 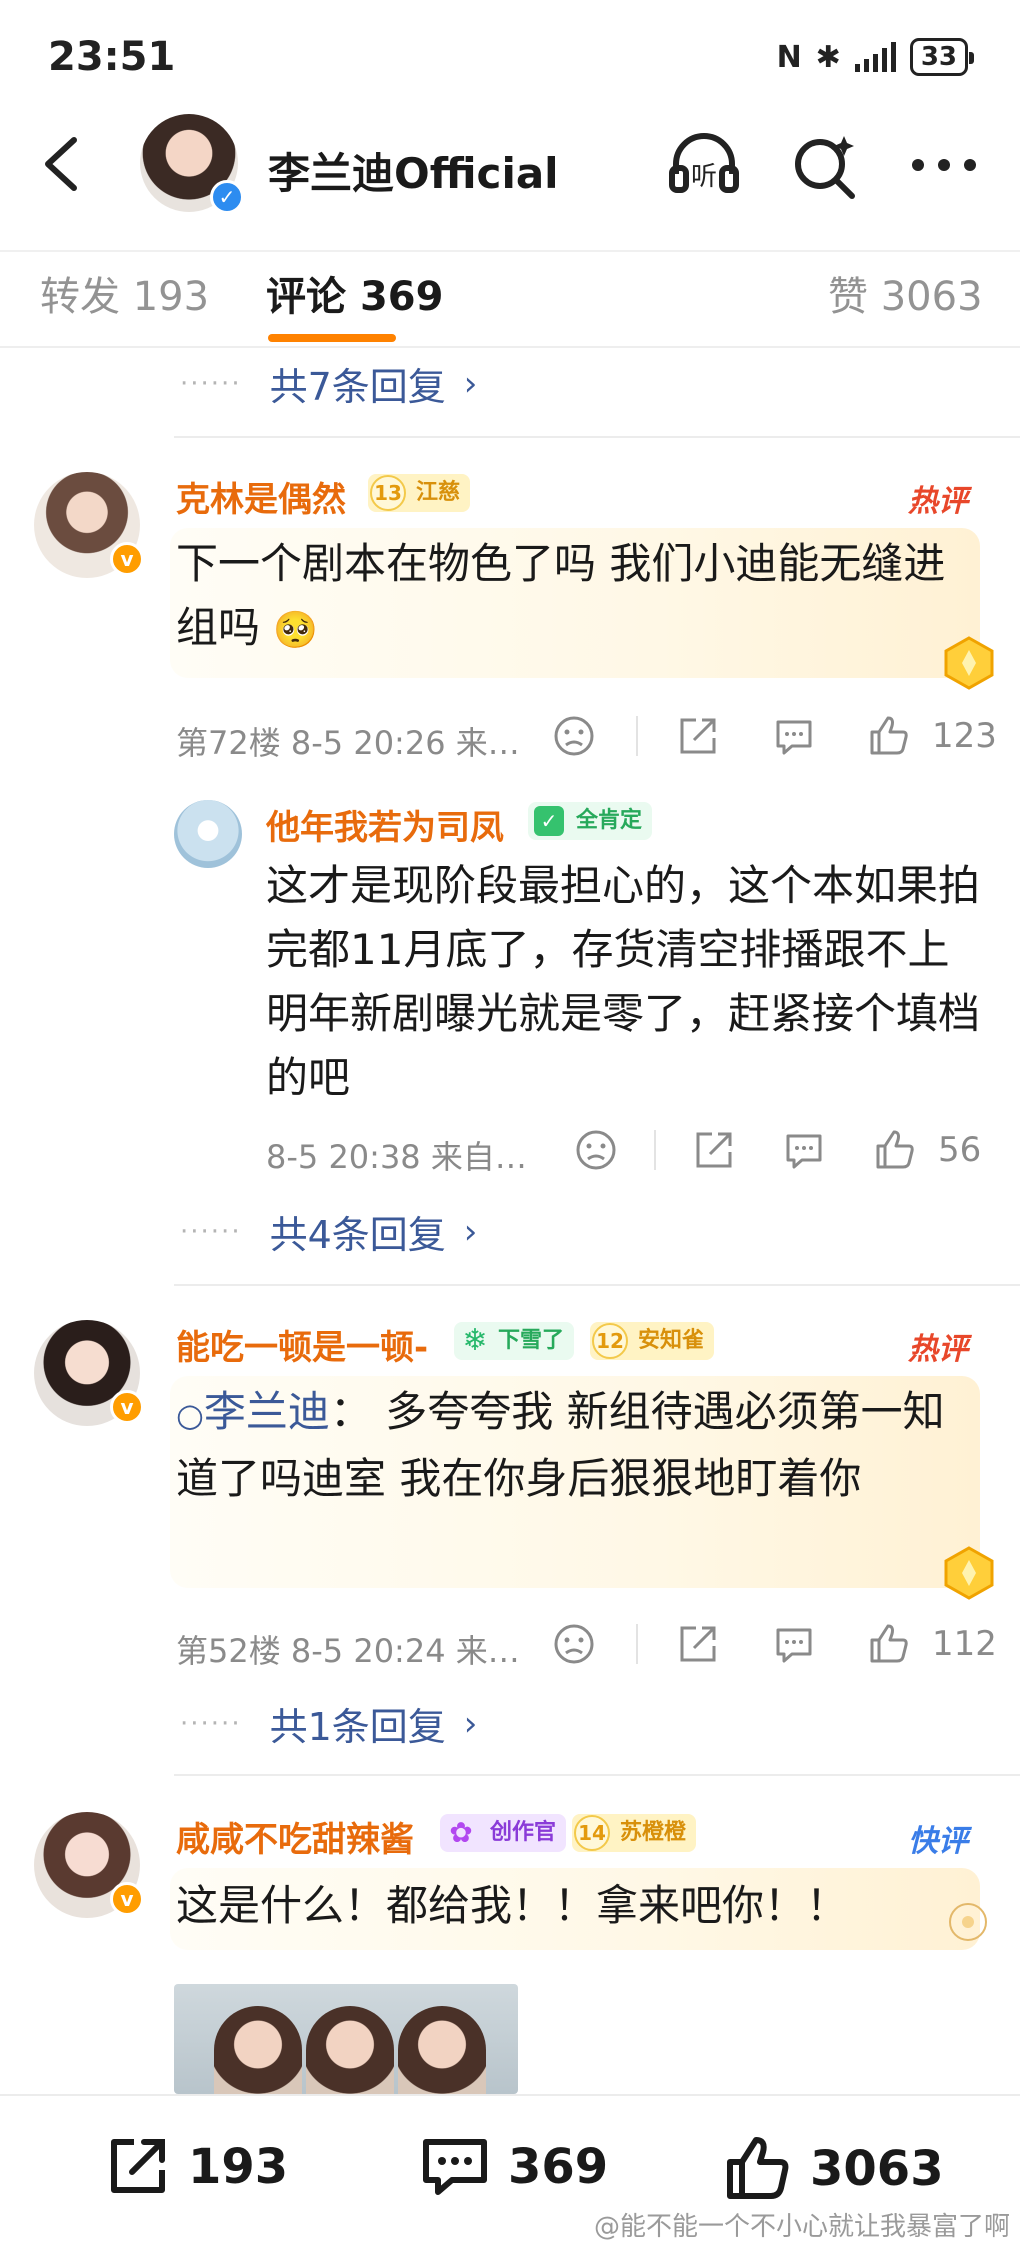 What do you see at coordinates (510, 347) in the screenshot?
I see `tab-divider` at bounding box center [510, 347].